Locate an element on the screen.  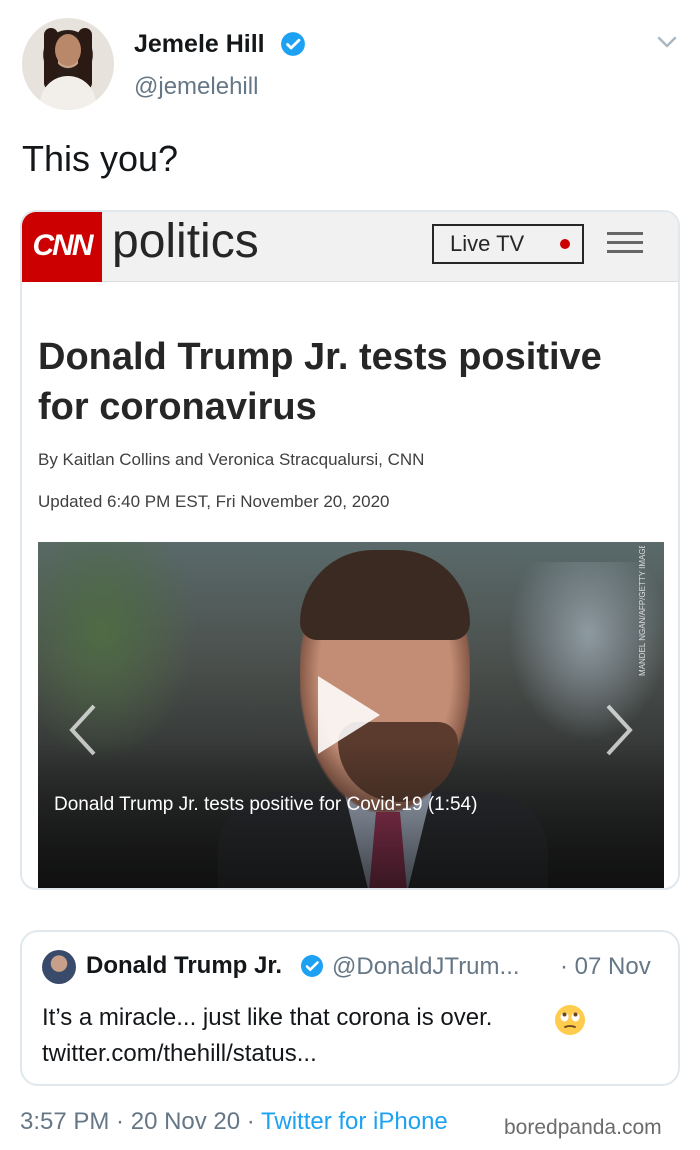
quoted-author-name: Donald Trump Jr. is located at coordinates (184, 965).